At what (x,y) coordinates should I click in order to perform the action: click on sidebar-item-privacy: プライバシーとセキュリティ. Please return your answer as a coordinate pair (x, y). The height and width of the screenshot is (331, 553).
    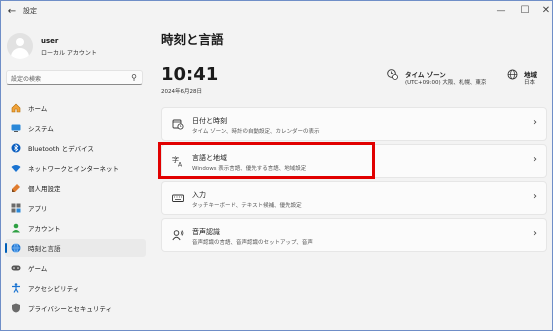
    Looking at the image, I should click on (75, 308).